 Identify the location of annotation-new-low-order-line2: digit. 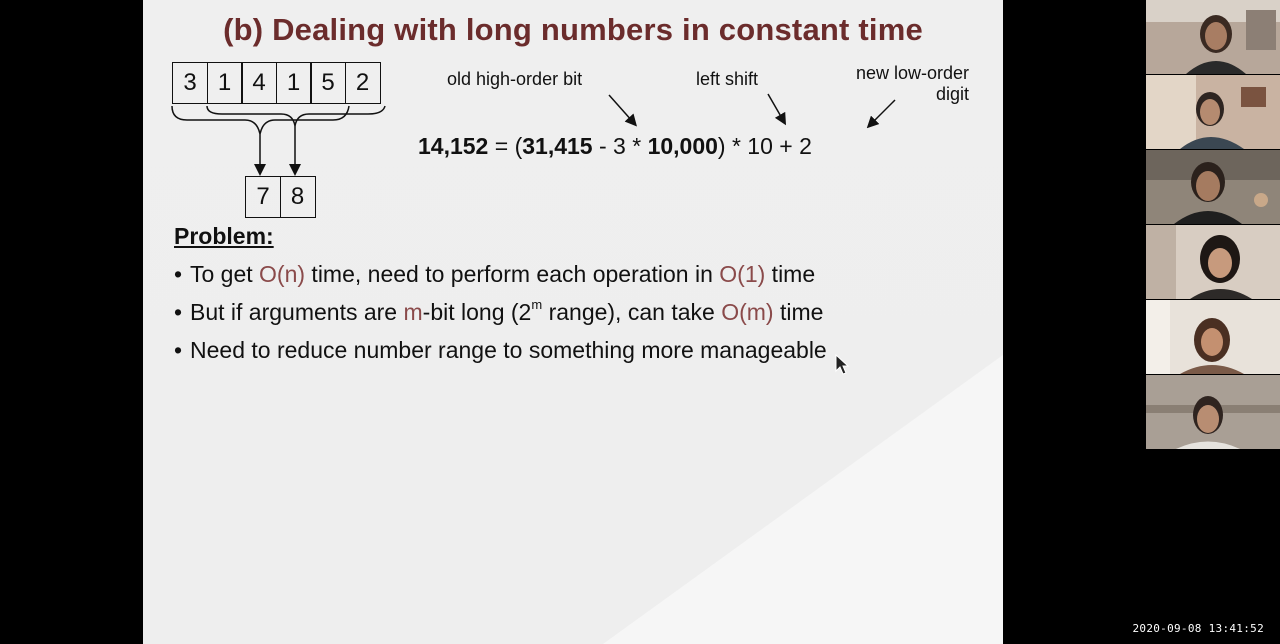
(952, 94).